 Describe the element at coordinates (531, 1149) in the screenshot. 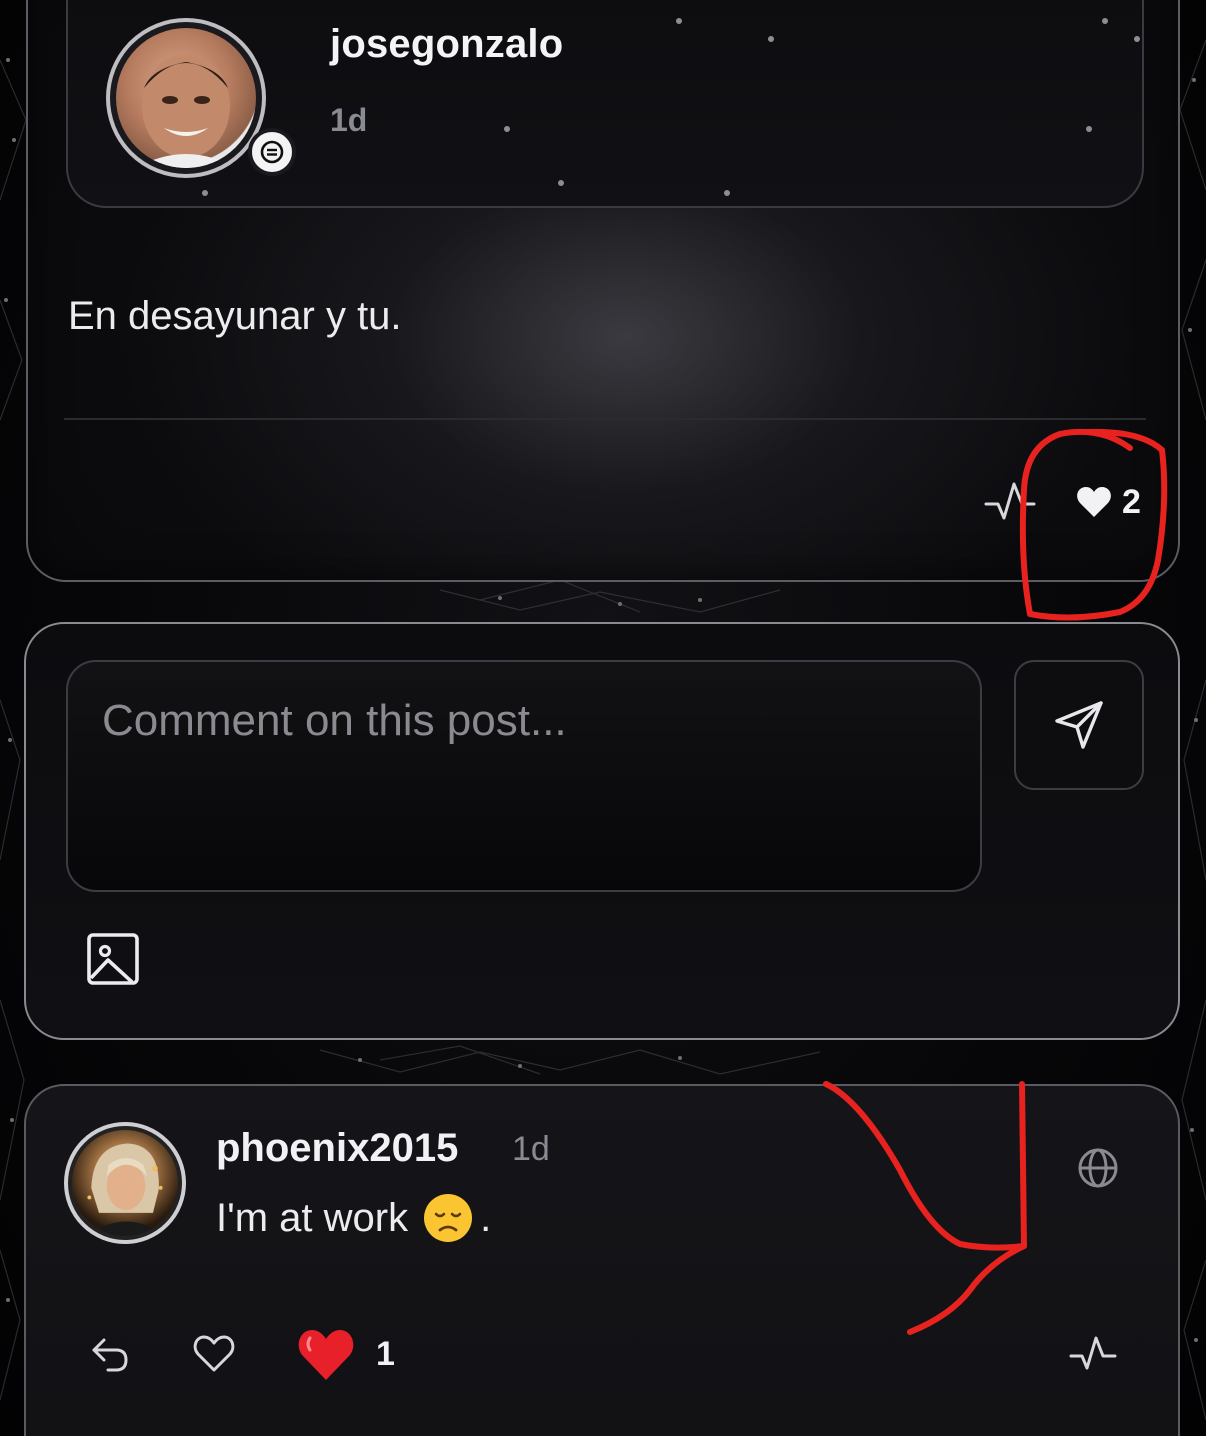

I see `reply-timestamp: 1d` at that location.